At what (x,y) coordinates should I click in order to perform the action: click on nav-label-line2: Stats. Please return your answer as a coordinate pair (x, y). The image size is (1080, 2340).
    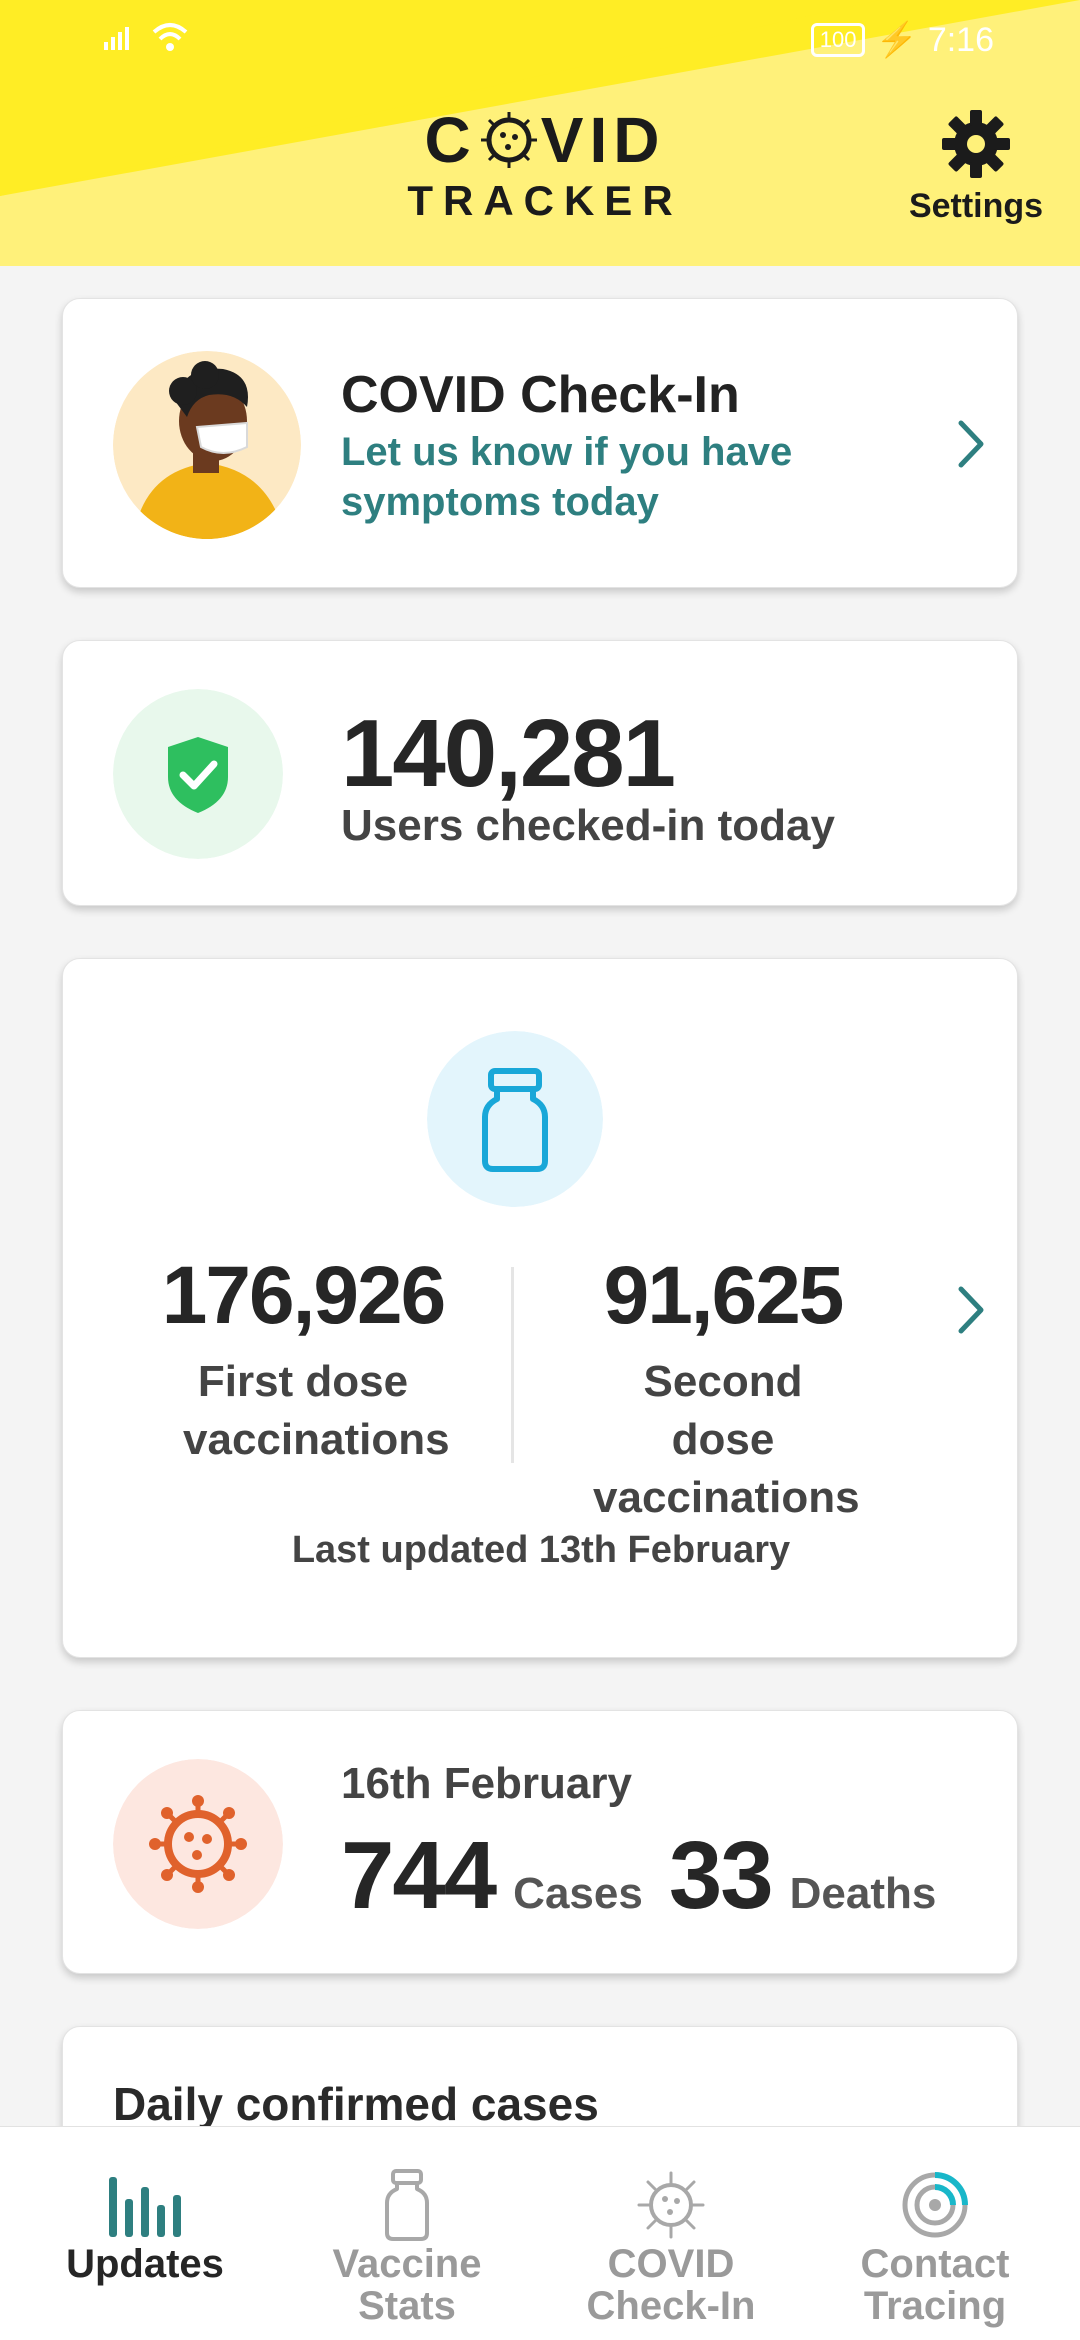
    Looking at the image, I should click on (407, 2306).